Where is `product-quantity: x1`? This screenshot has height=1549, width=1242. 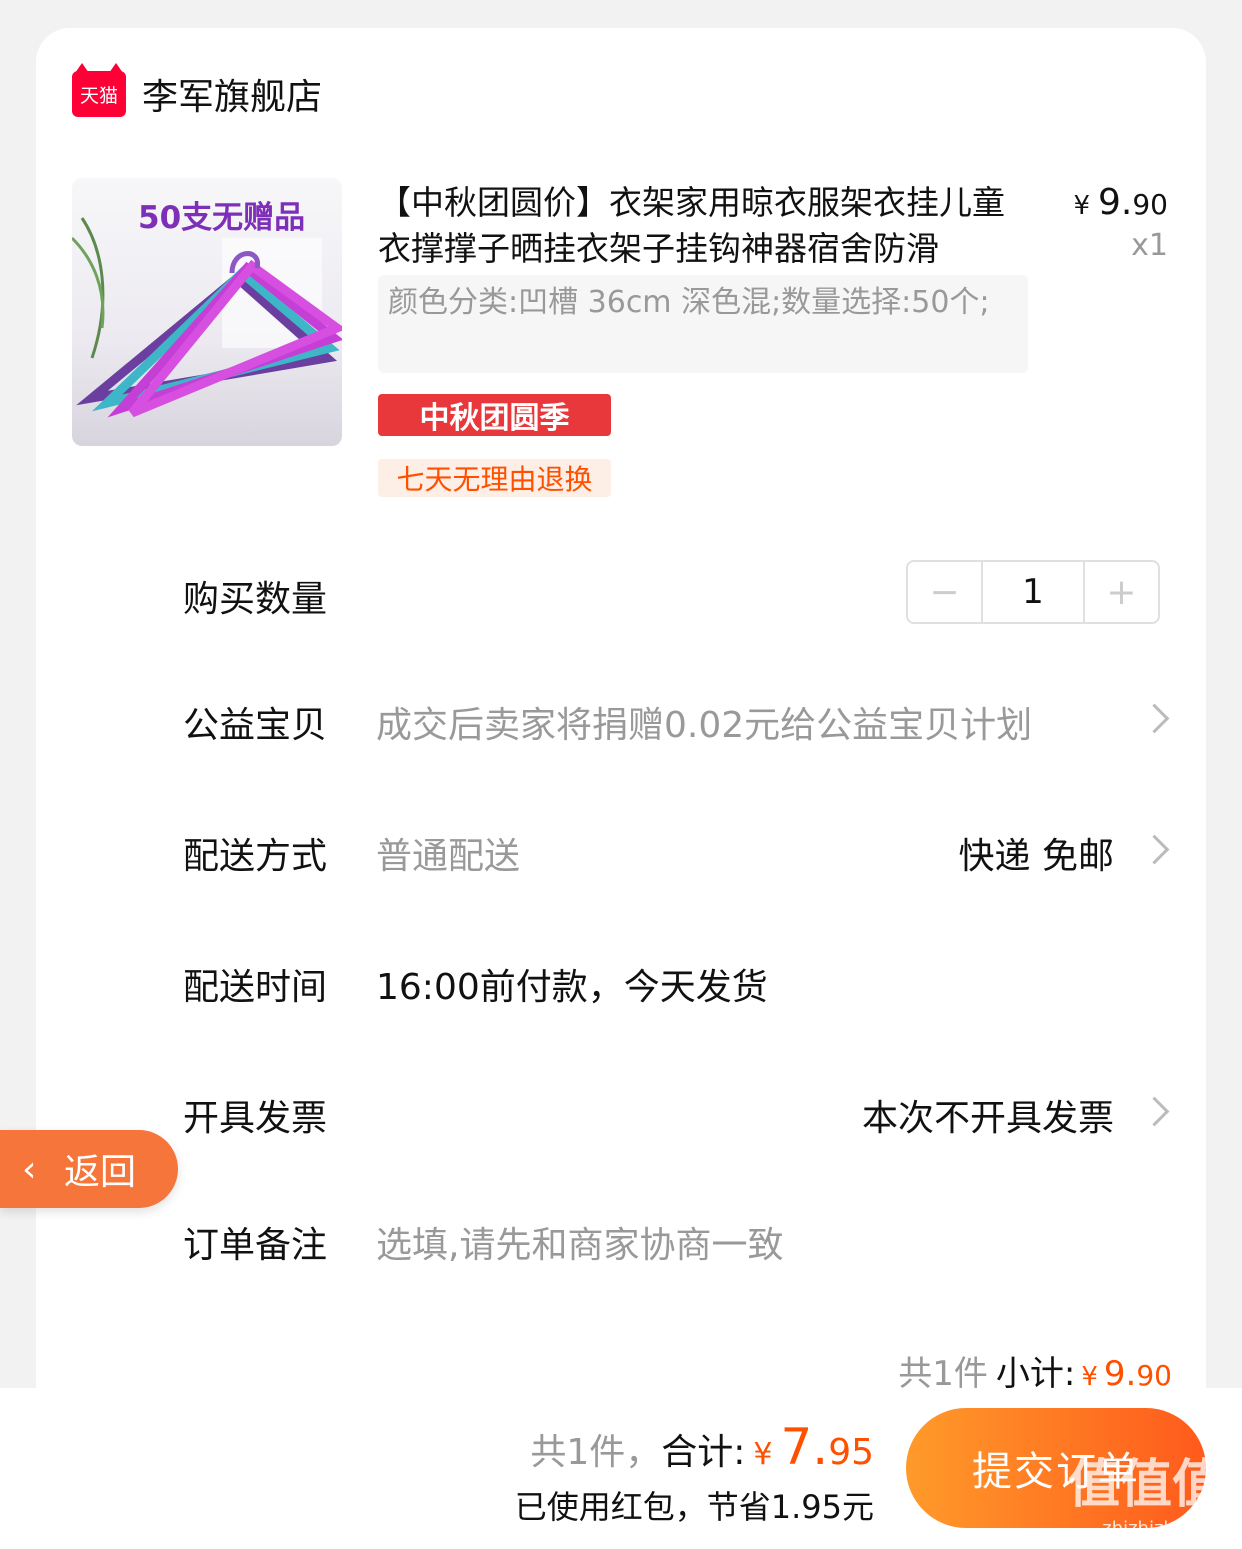
product-quantity: x1 is located at coordinates (1149, 245).